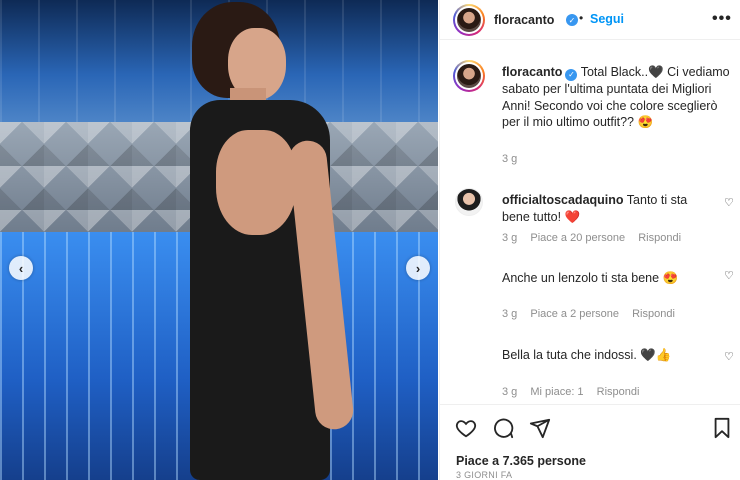 The image size is (740, 480). I want to click on heart-eyes-emoji: 😍, so click(670, 278).